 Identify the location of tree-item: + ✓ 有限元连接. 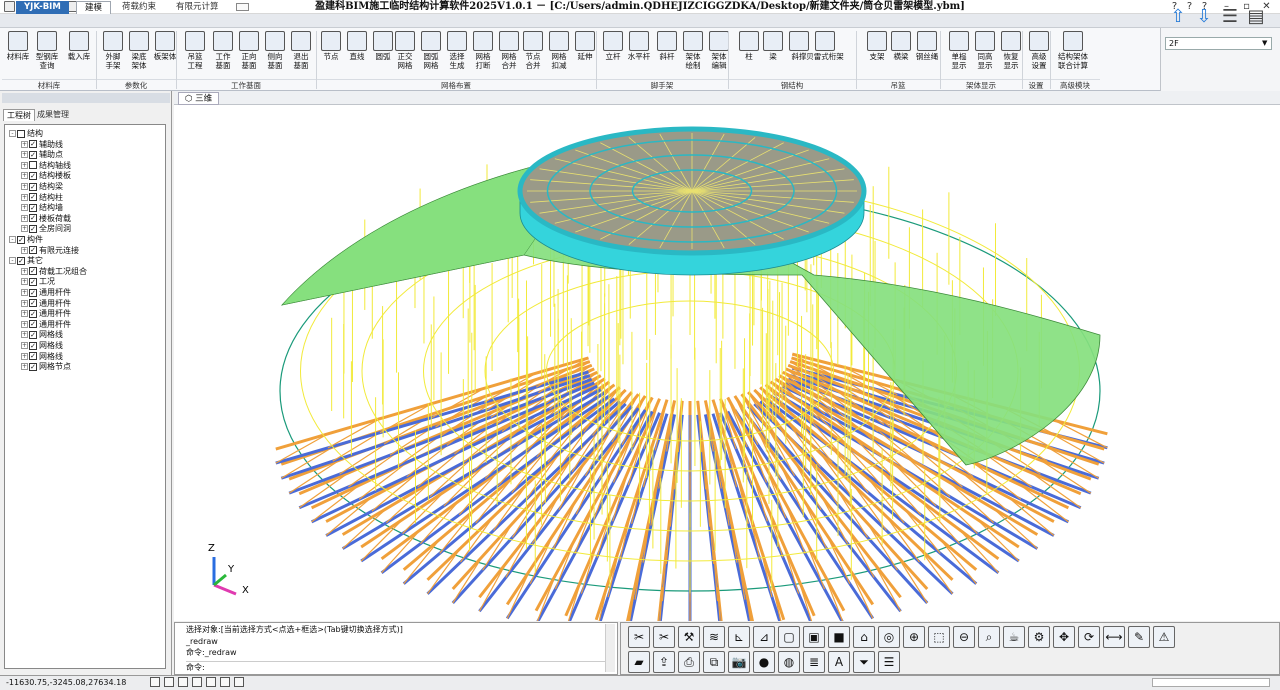
(50, 251).